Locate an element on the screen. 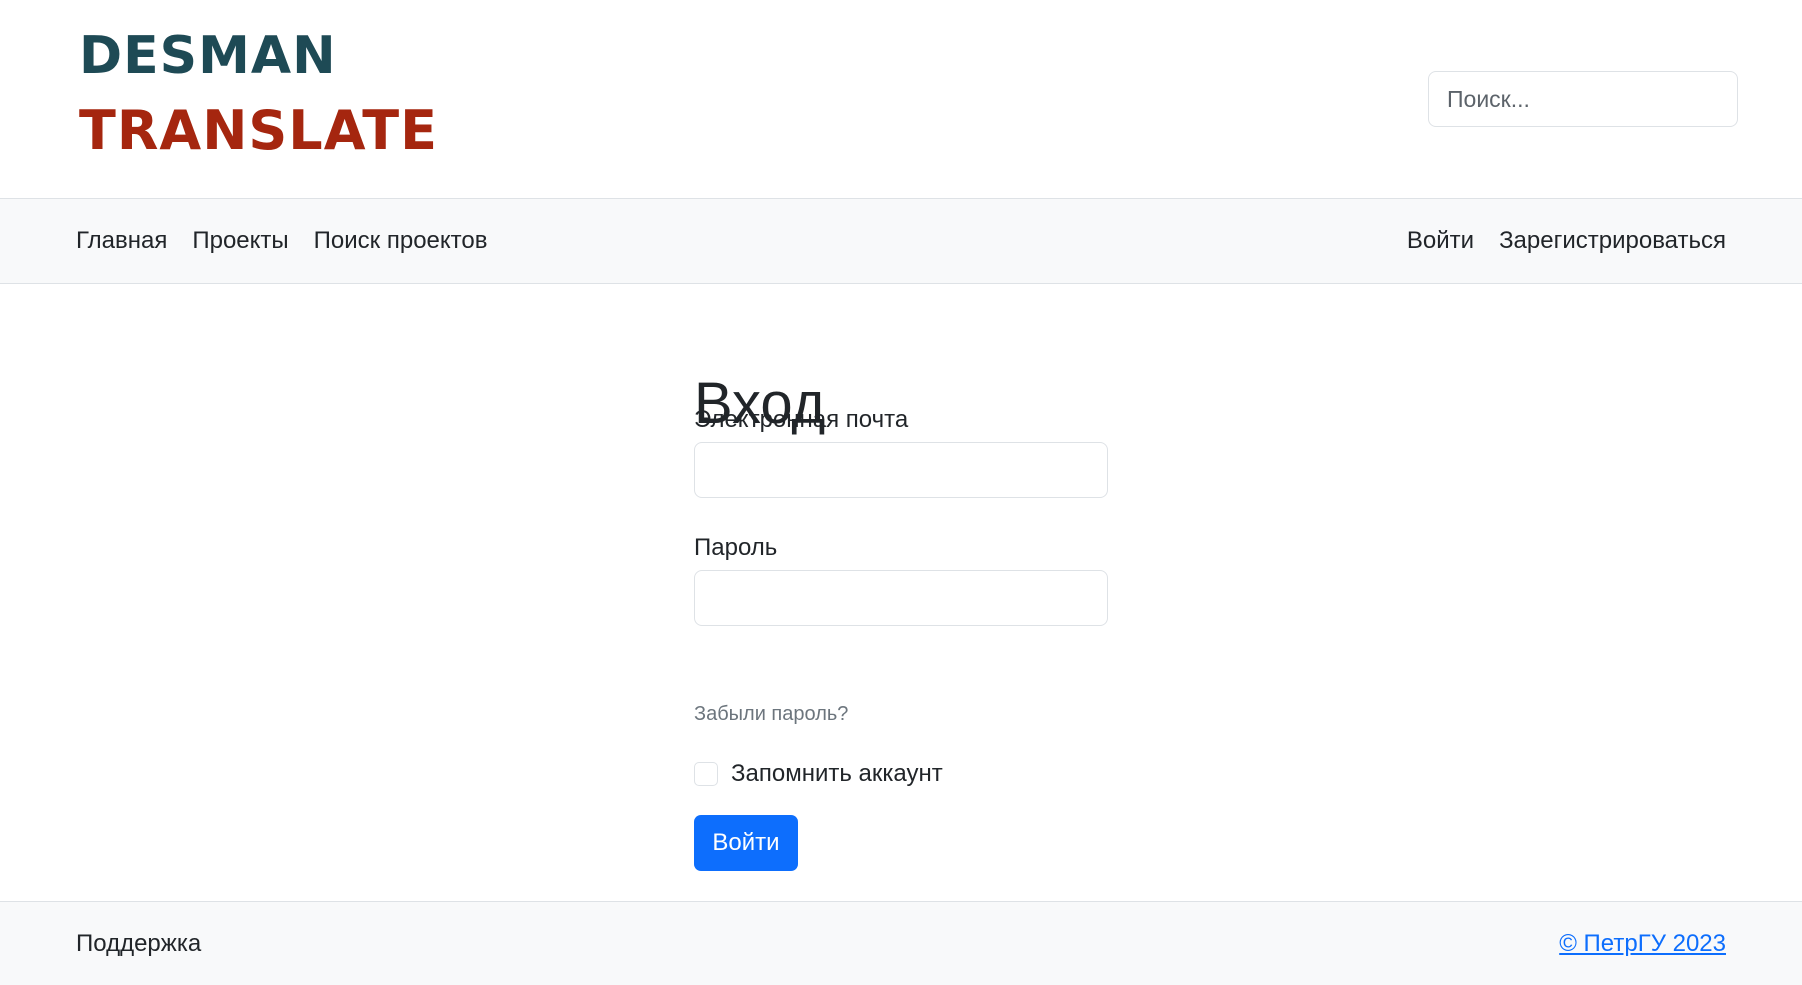  search-box is located at coordinates (1583, 99).